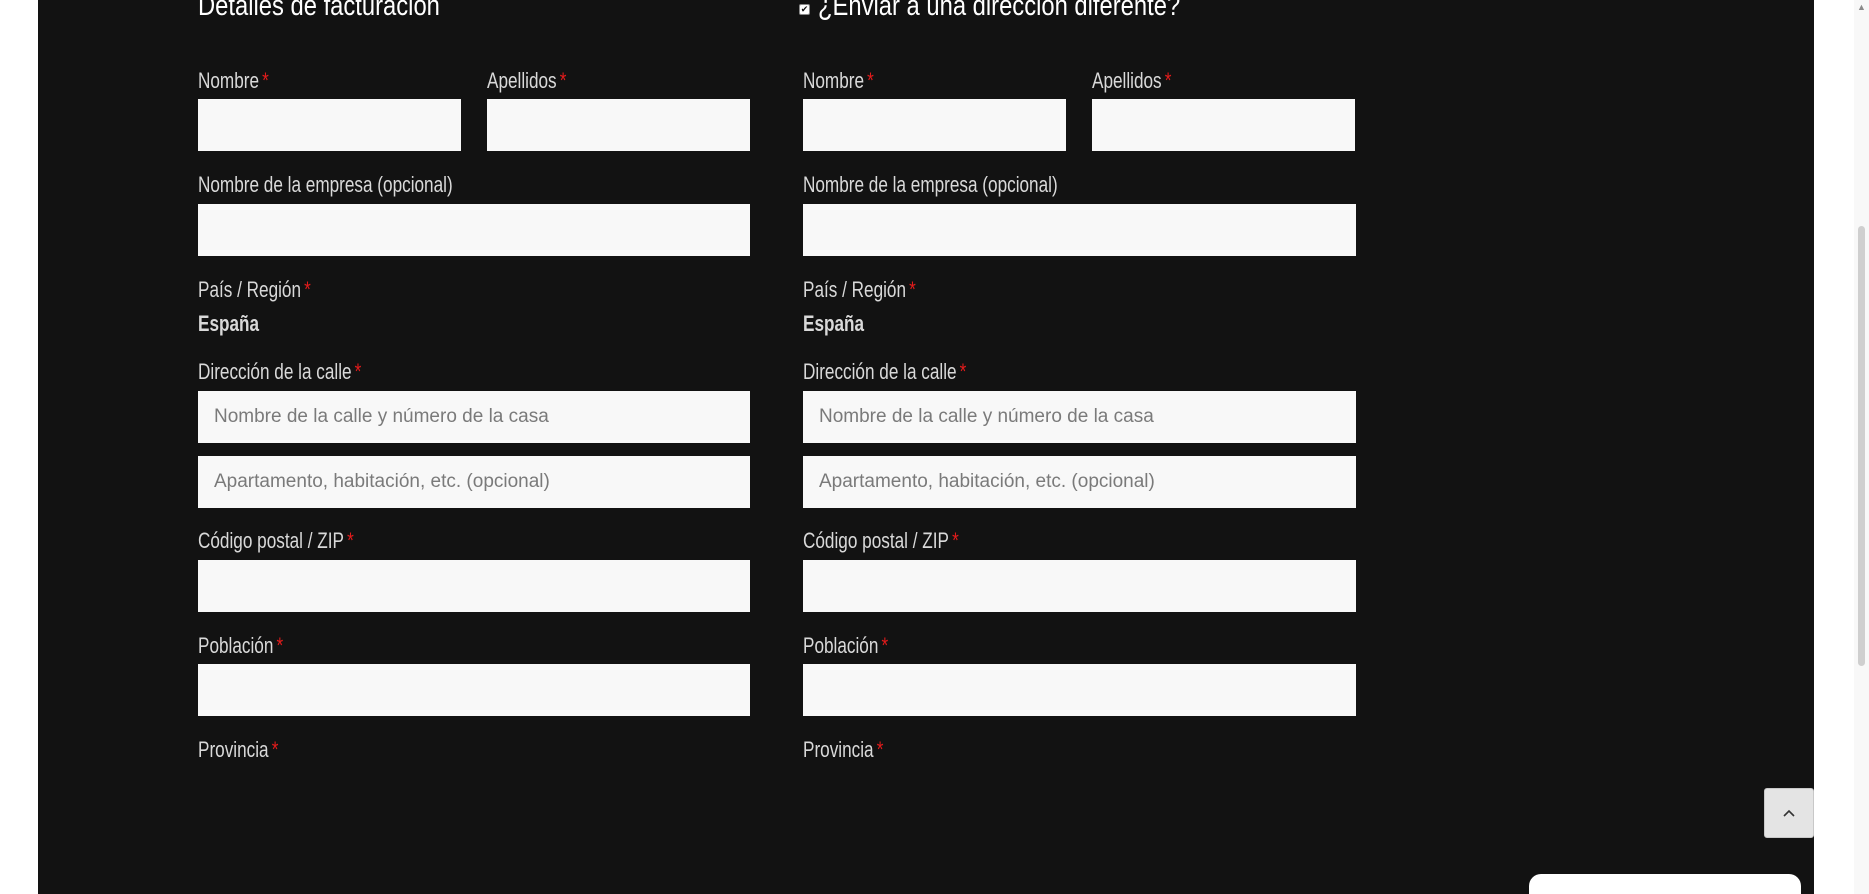  Describe the element at coordinates (1079, 417) in the screenshot. I see `shipping-street1-input` at that location.